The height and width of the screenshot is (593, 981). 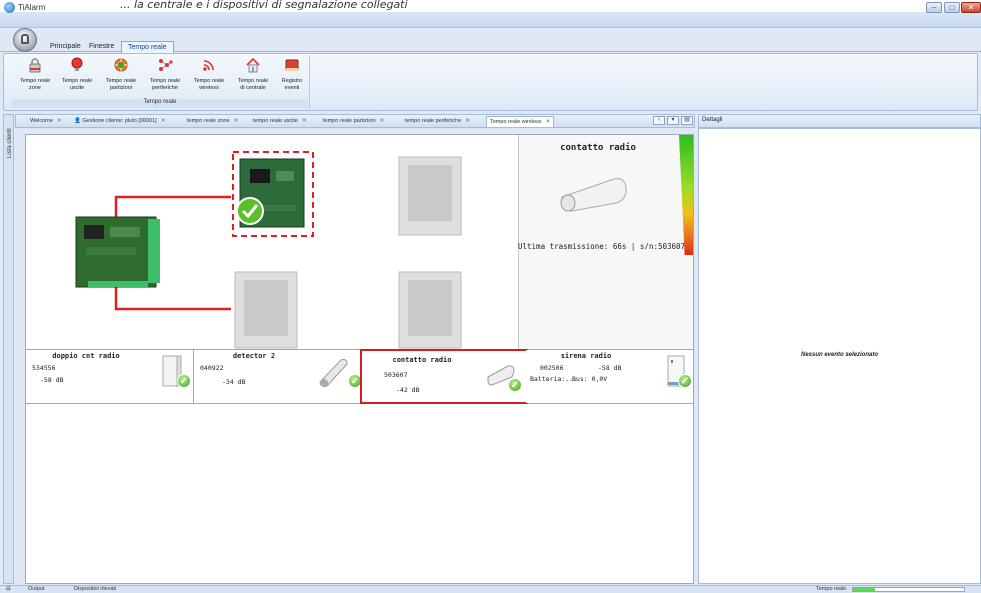 I want to click on output-label: Output, so click(x=36, y=589).